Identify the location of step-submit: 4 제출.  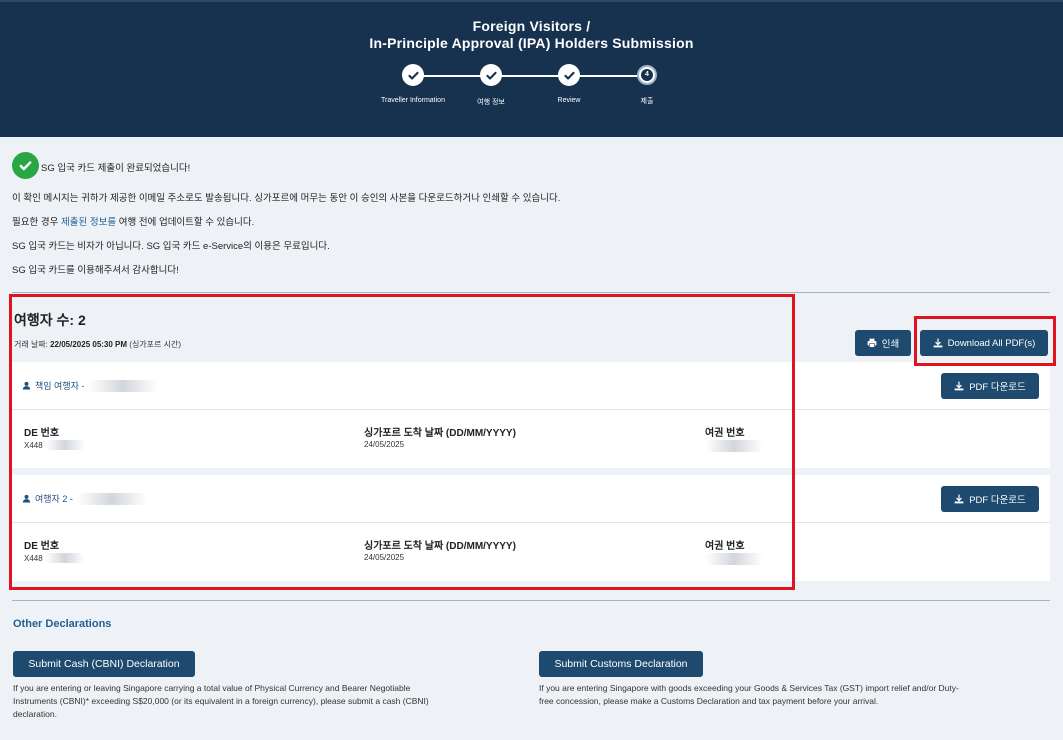
(647, 85).